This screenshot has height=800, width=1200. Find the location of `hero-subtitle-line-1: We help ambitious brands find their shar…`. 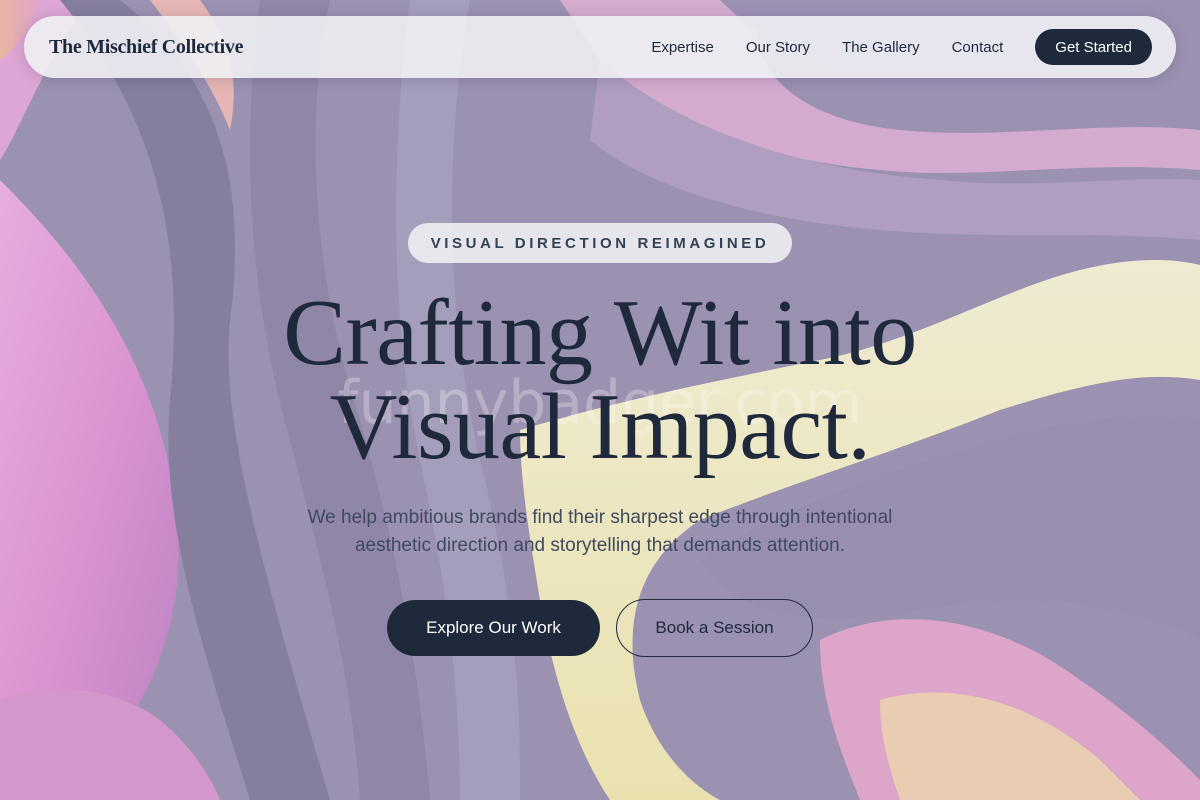

hero-subtitle-line-1: We help ambitious brands find their shar… is located at coordinates (600, 517).